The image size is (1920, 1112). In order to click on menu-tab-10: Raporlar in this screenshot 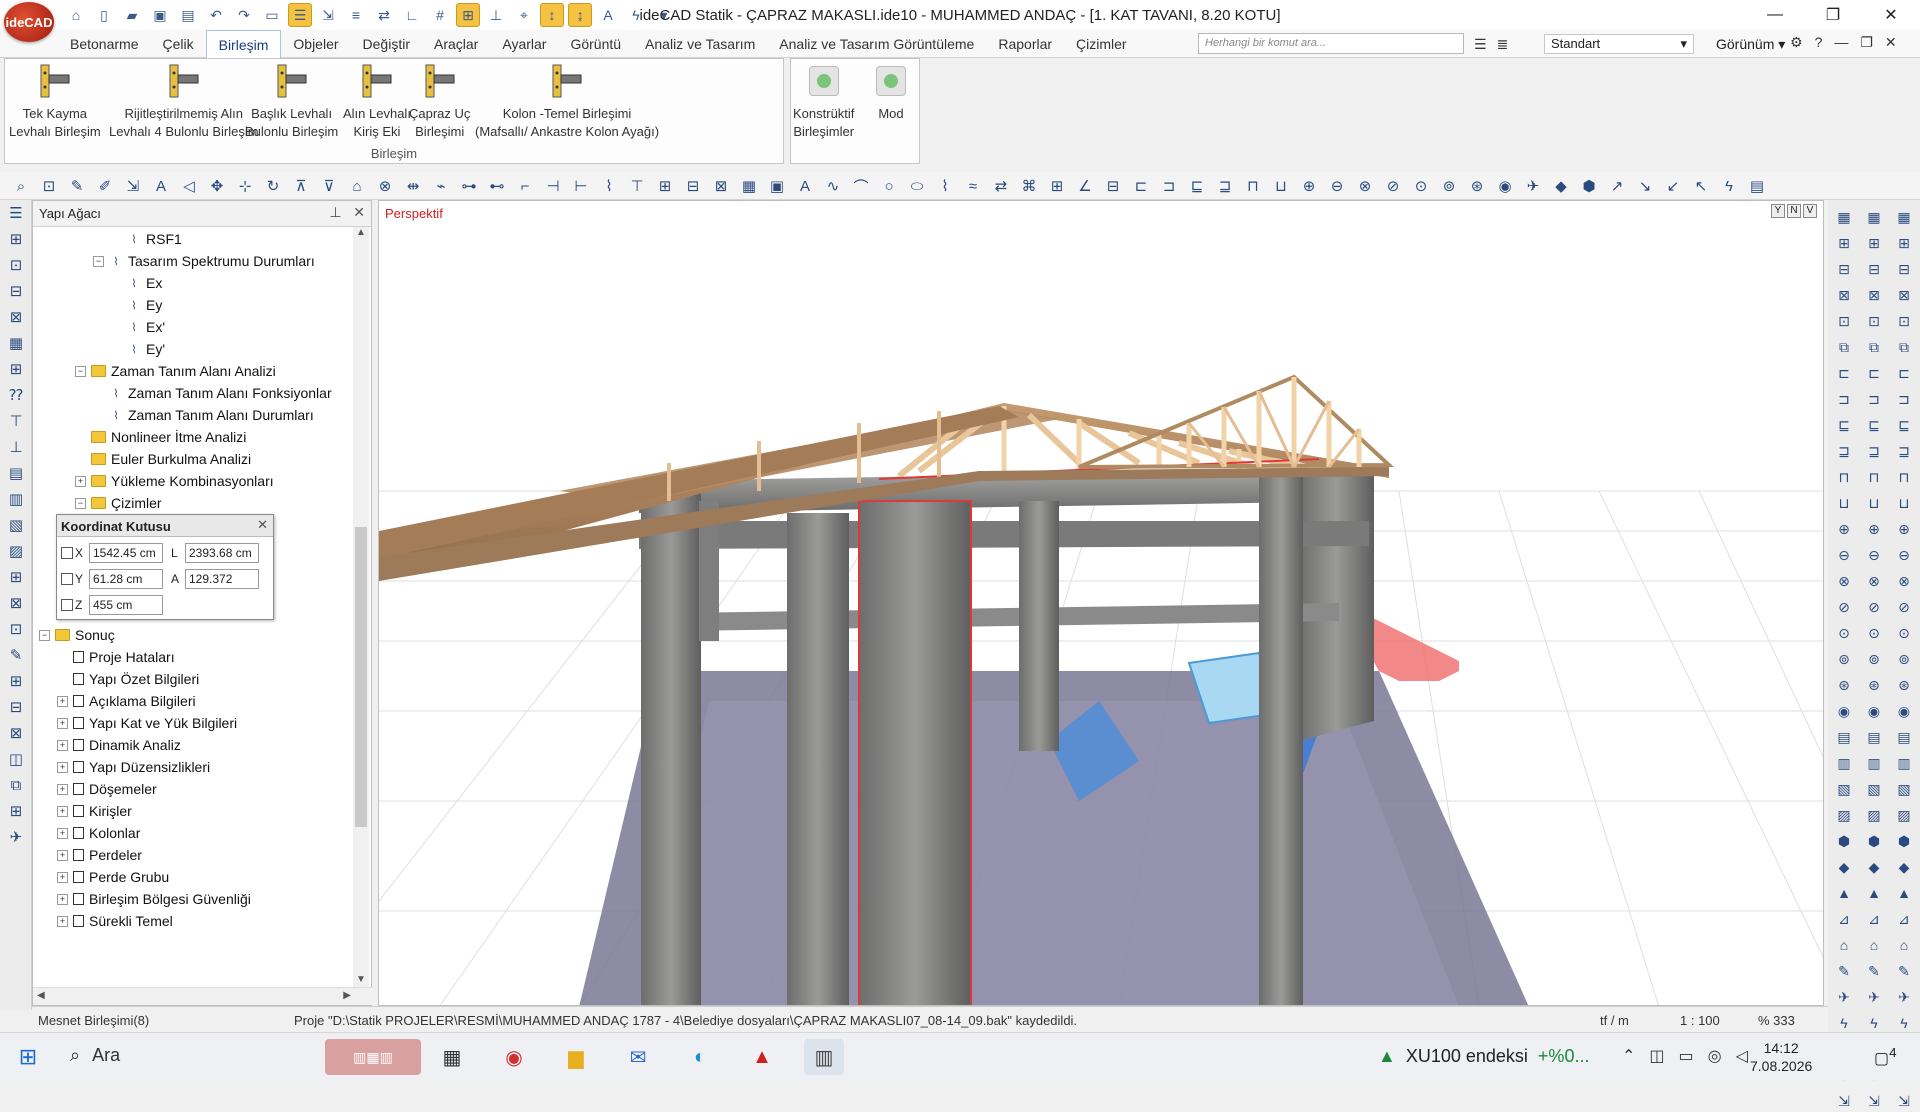, I will do `click(1025, 44)`.